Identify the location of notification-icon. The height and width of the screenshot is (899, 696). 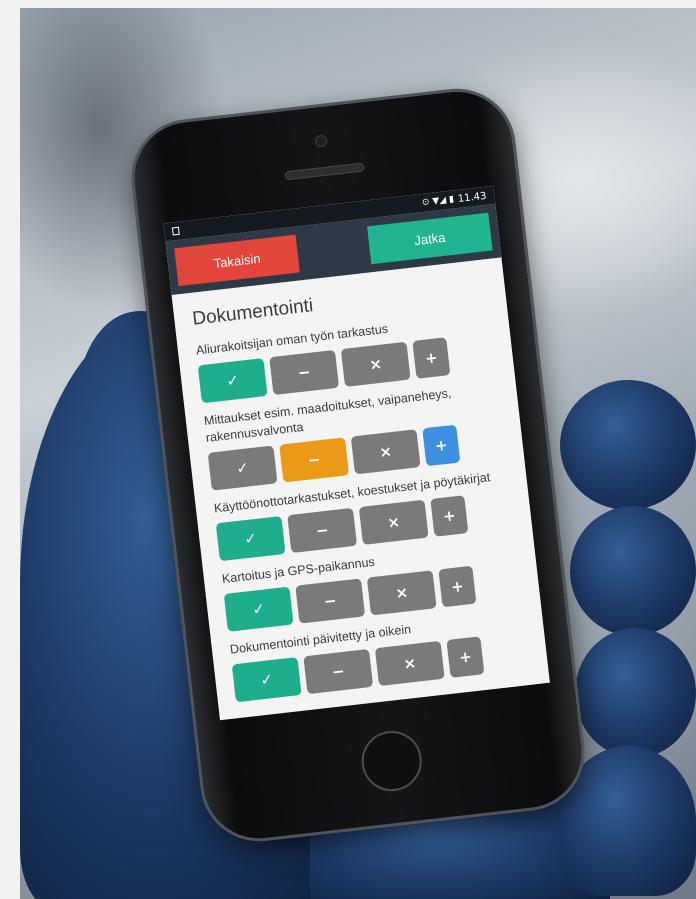
(175, 231).